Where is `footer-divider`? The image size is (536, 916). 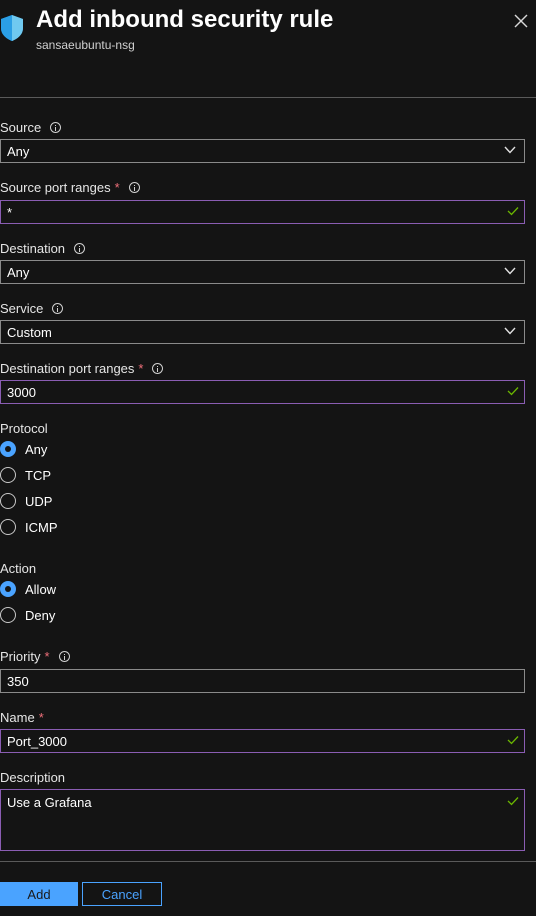 footer-divider is located at coordinates (268, 861).